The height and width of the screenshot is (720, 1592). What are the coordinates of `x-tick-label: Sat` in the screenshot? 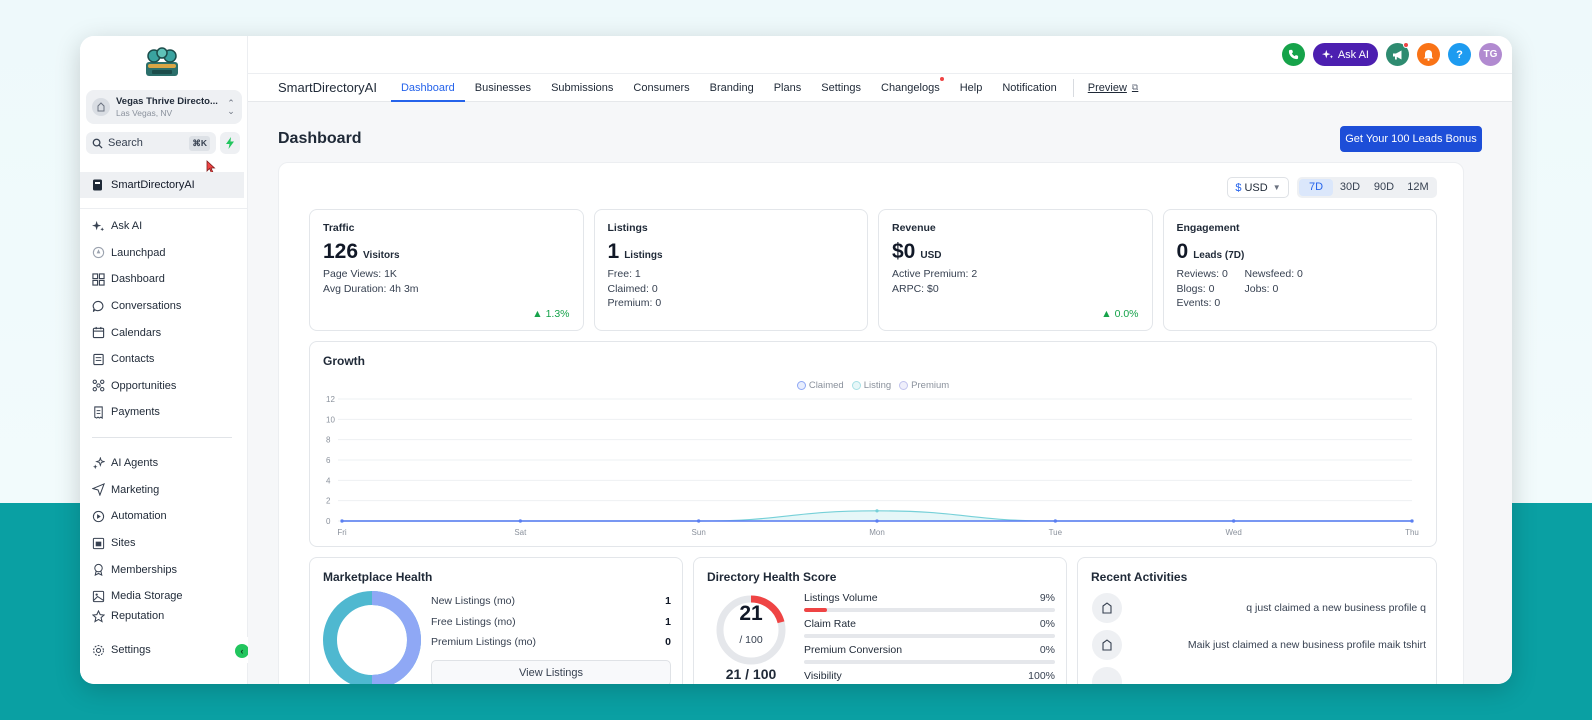 It's located at (520, 532).